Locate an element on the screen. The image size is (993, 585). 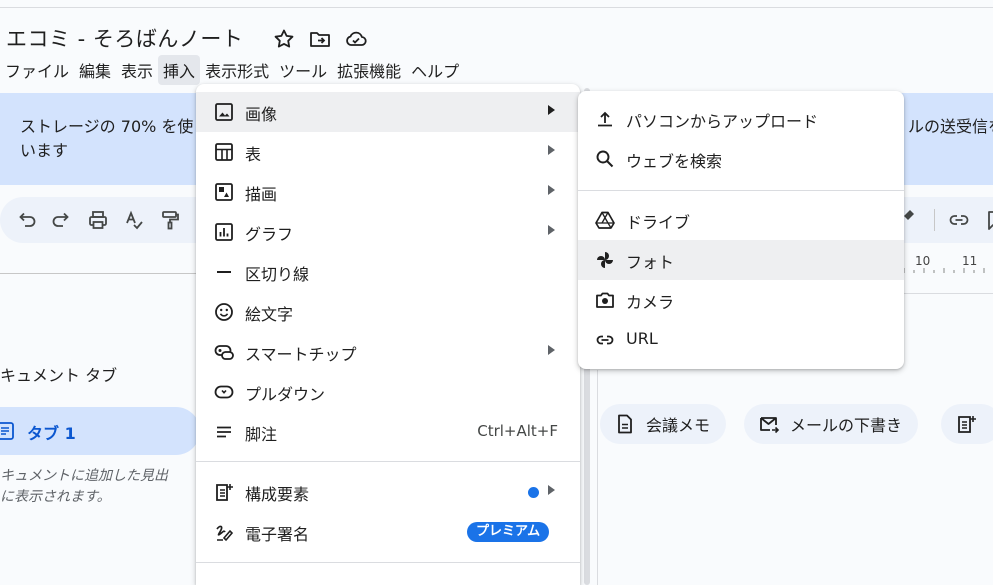
cloud-status-icon is located at coordinates (356, 39).